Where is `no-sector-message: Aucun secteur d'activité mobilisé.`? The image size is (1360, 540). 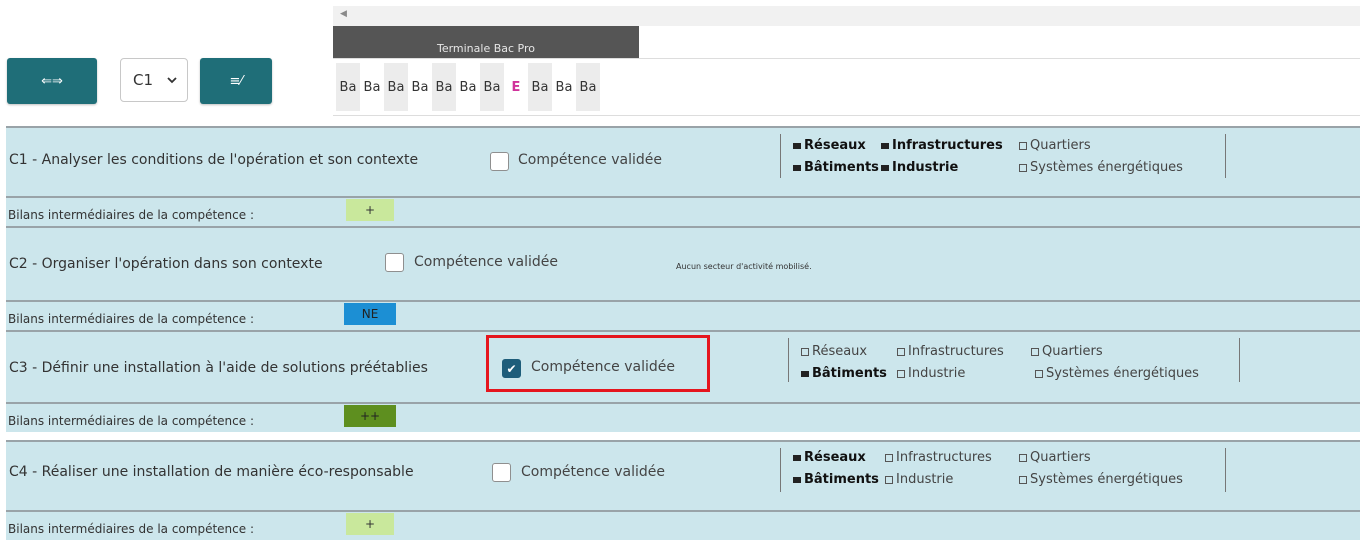
no-sector-message: Aucun secteur d'activité mobilisé. is located at coordinates (744, 266).